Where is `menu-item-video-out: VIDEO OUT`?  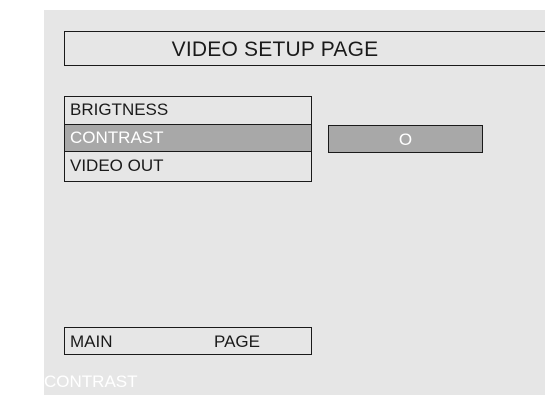
menu-item-video-out: VIDEO OUT is located at coordinates (188, 165).